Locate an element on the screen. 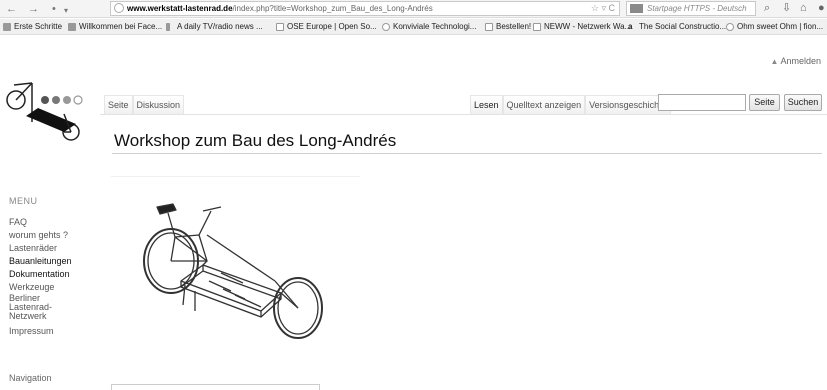 The image size is (827, 390). home-icon: ⌂ is located at coordinates (803, 8).